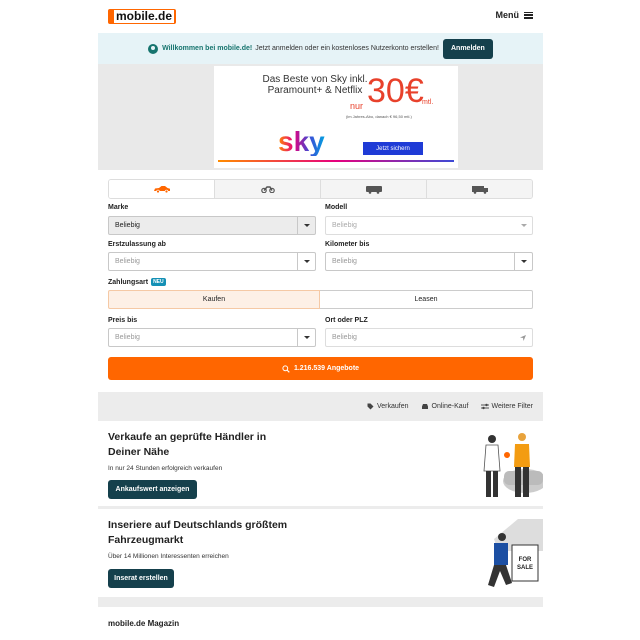 The height and width of the screenshot is (640, 640). I want to click on search-submit-button: 1.216.539 Angebote, so click(320, 368).